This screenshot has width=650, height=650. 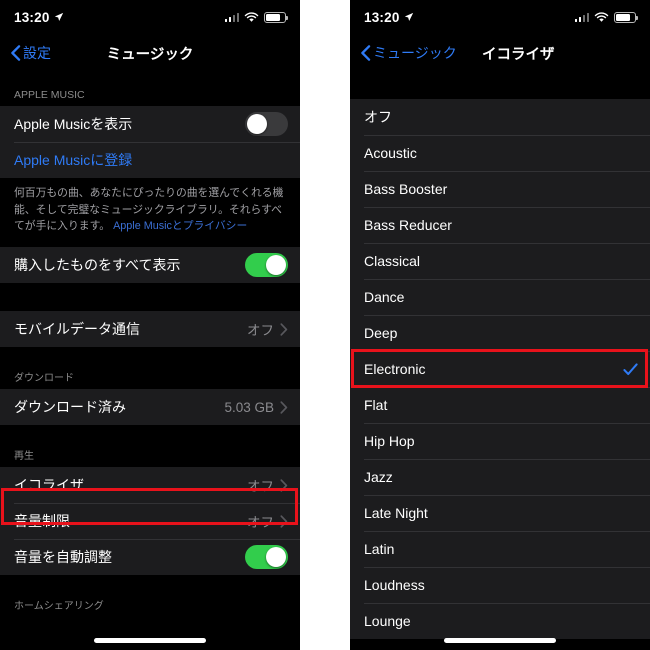 I want to click on eq-preset-row: Acoustic, so click(x=500, y=153).